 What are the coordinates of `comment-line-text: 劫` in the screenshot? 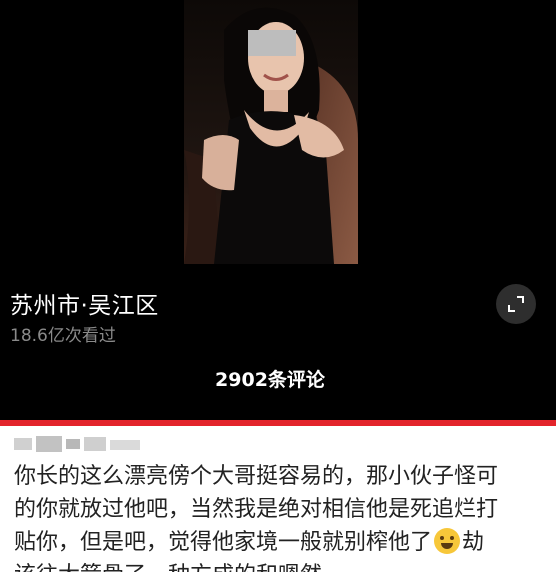 It's located at (473, 542).